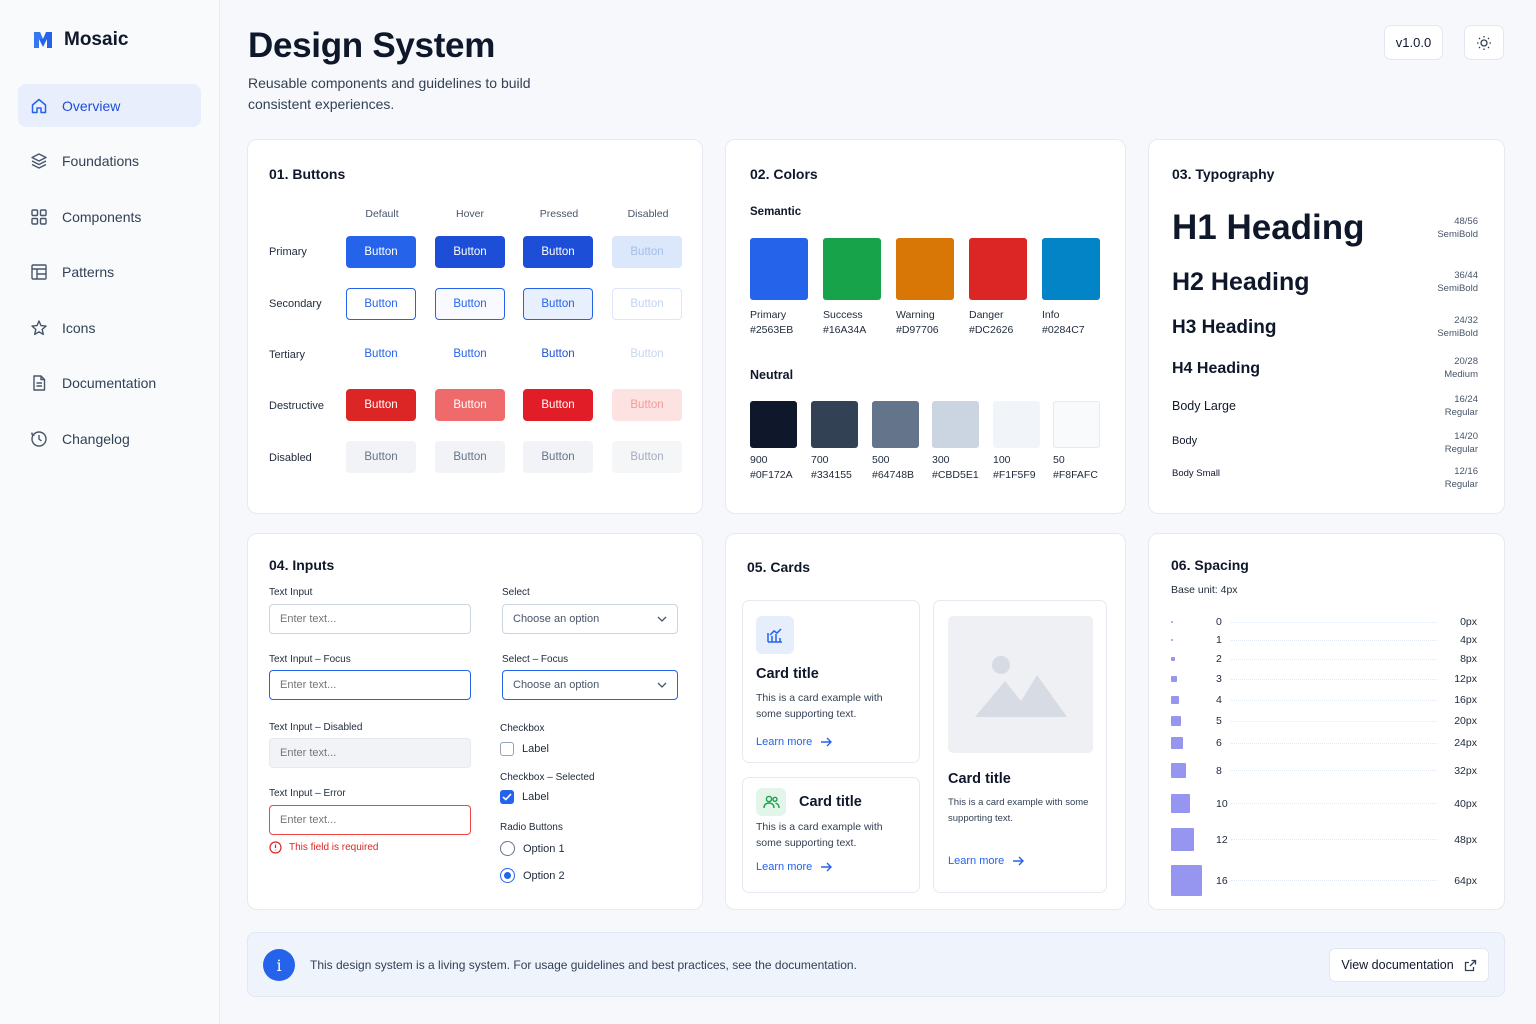 The width and height of the screenshot is (1536, 1024). I want to click on secondary-hover-button: Button, so click(470, 304).